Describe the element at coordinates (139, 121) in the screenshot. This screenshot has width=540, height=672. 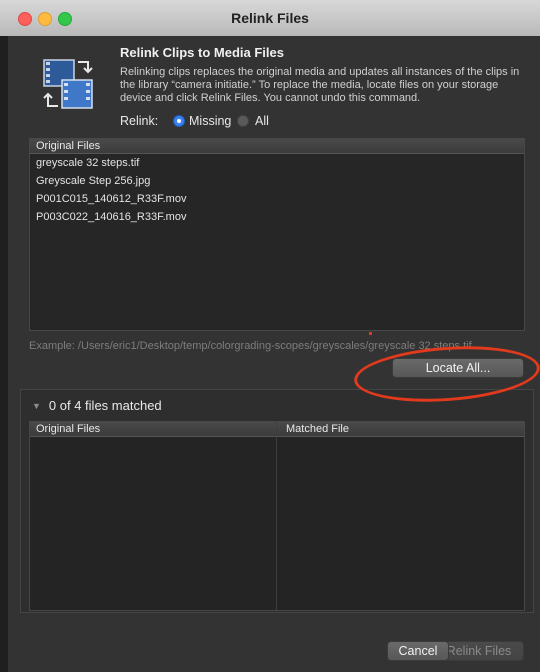
I see `relink-label: Relink:` at that location.